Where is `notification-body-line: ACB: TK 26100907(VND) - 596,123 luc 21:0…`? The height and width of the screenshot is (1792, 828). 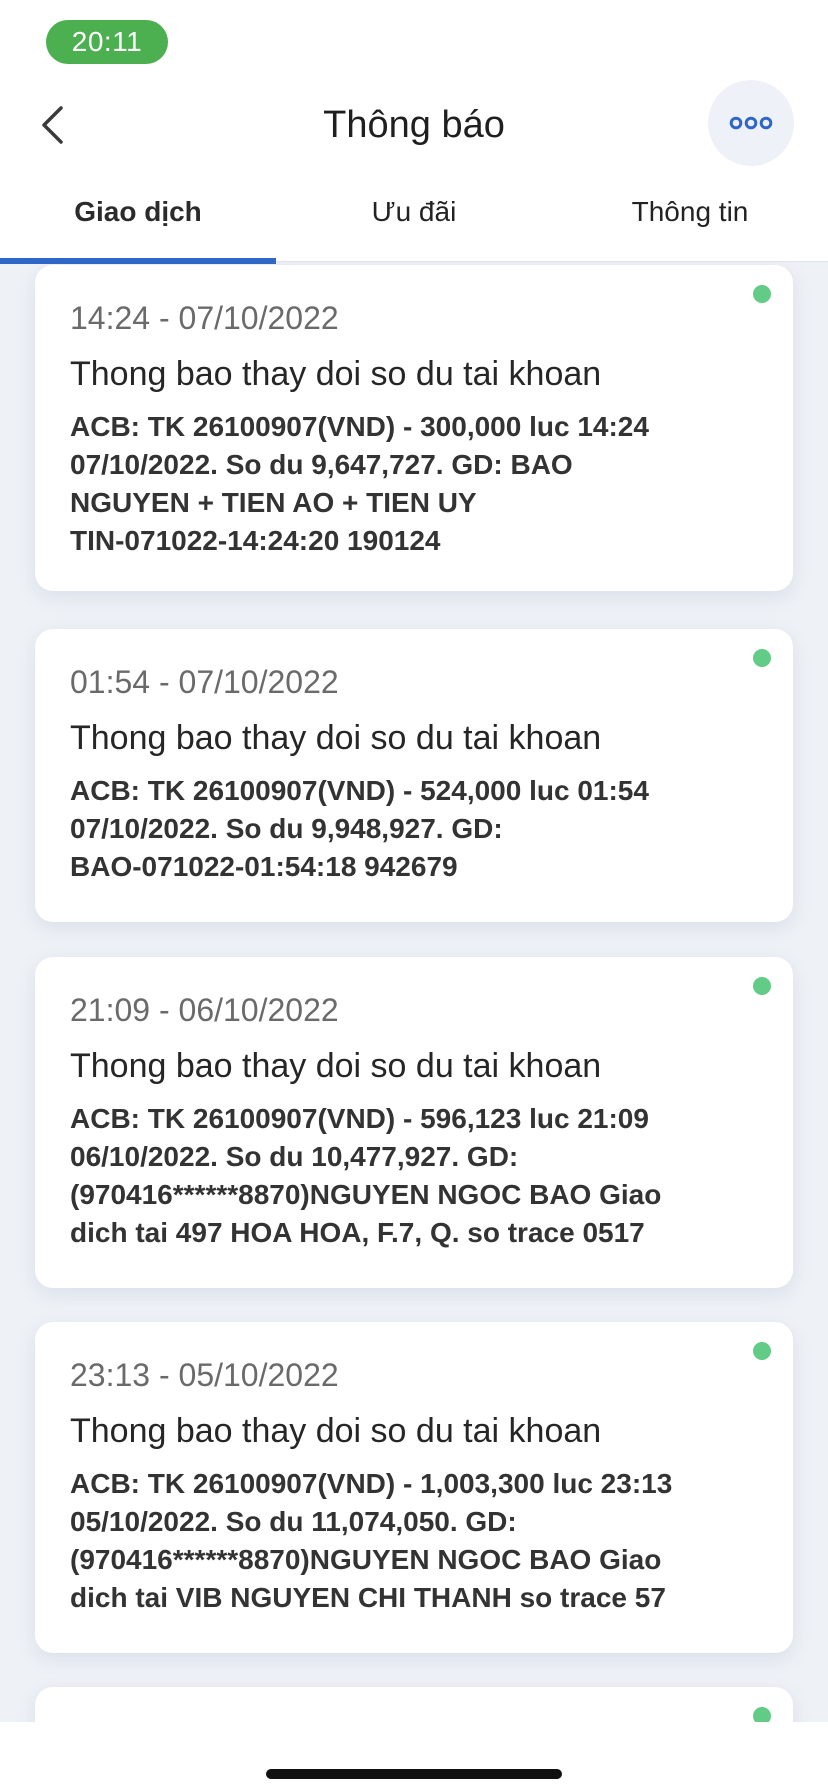 notification-body-line: ACB: TK 26100907(VND) - 596,123 luc 21:0… is located at coordinates (359, 1118).